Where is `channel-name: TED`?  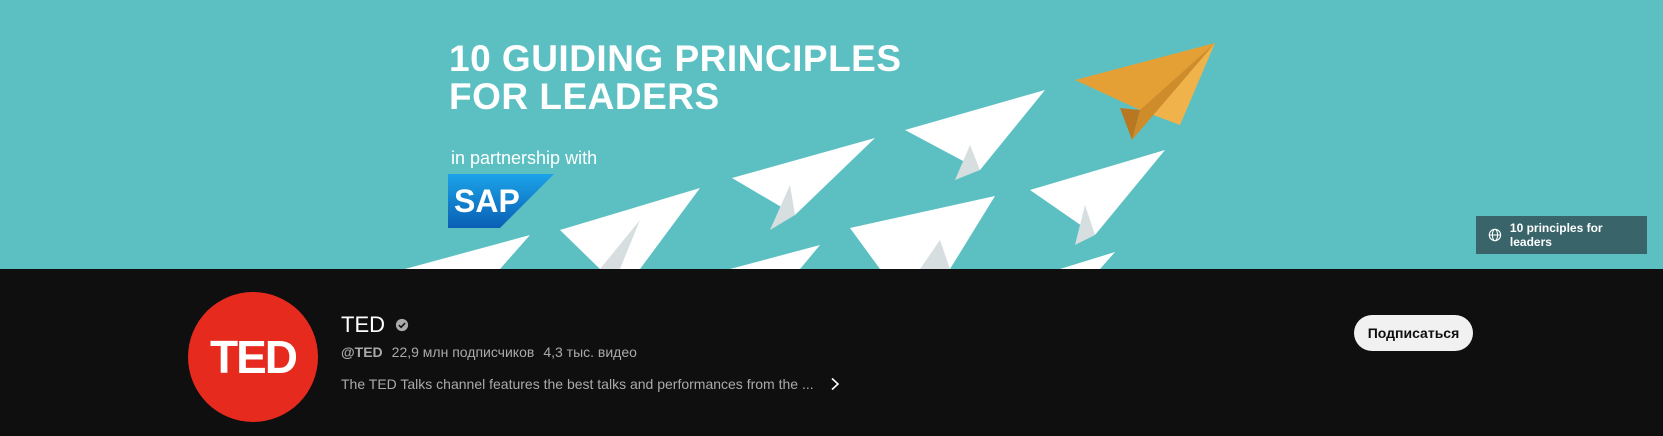 channel-name: TED is located at coordinates (363, 324).